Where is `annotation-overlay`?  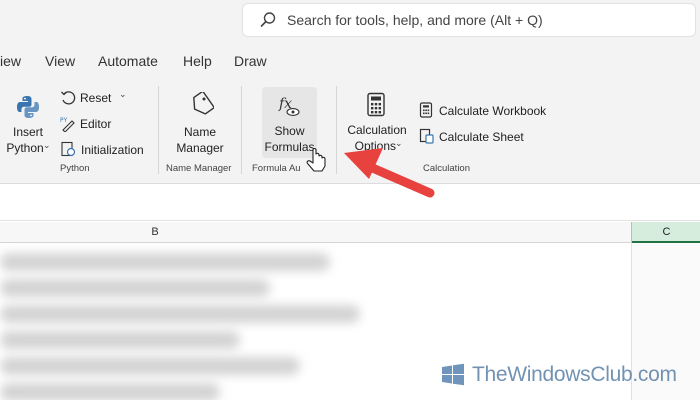 annotation-overlay is located at coordinates (370, 172).